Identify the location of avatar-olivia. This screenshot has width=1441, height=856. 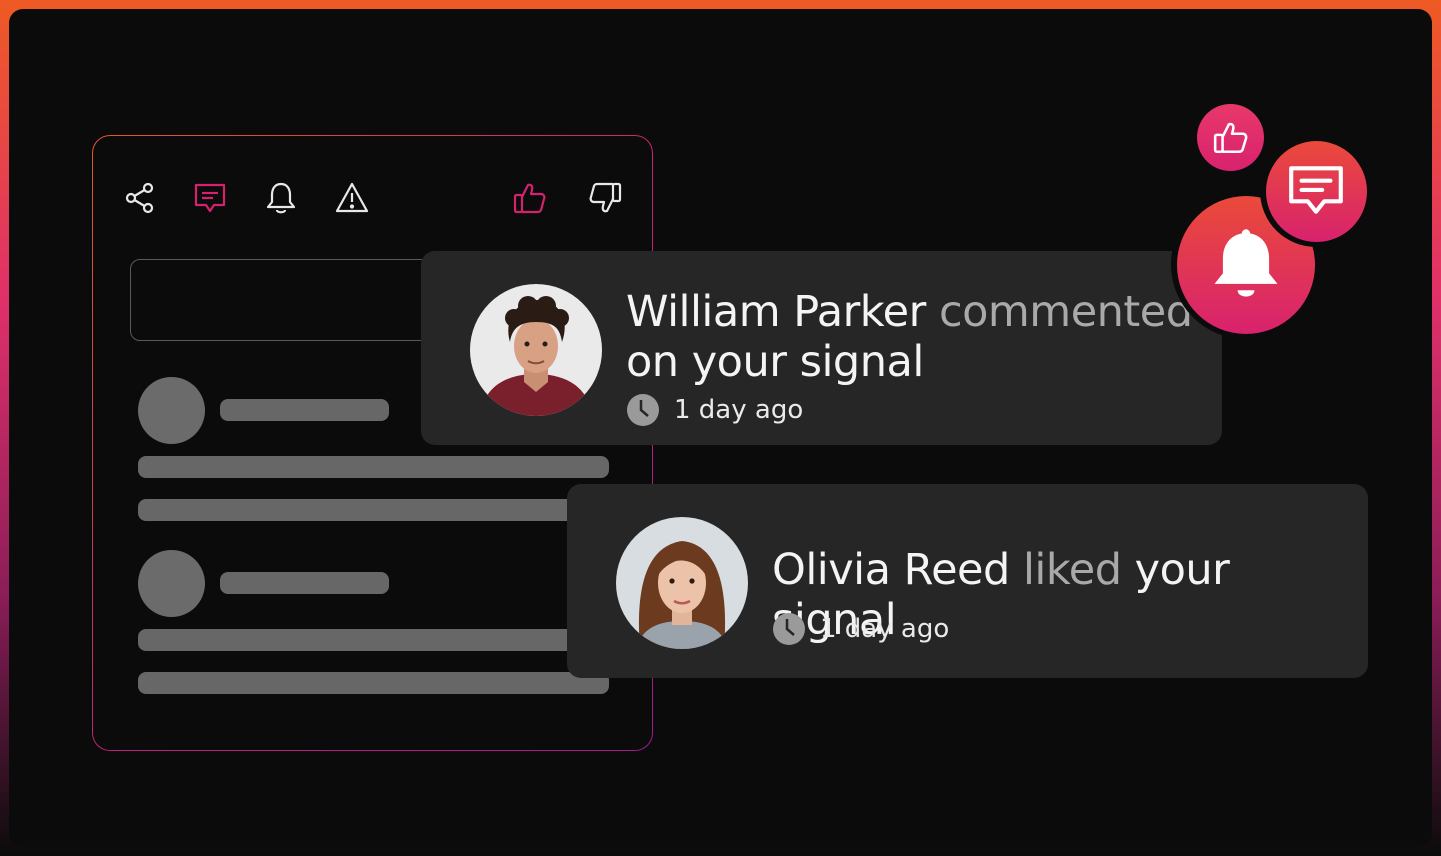
(682, 583).